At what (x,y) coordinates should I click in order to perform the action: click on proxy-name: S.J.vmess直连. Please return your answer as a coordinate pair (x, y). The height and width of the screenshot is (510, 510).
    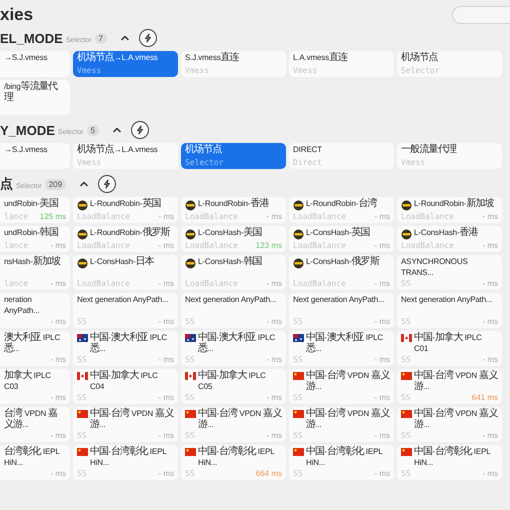
    Looking at the image, I should click on (212, 58).